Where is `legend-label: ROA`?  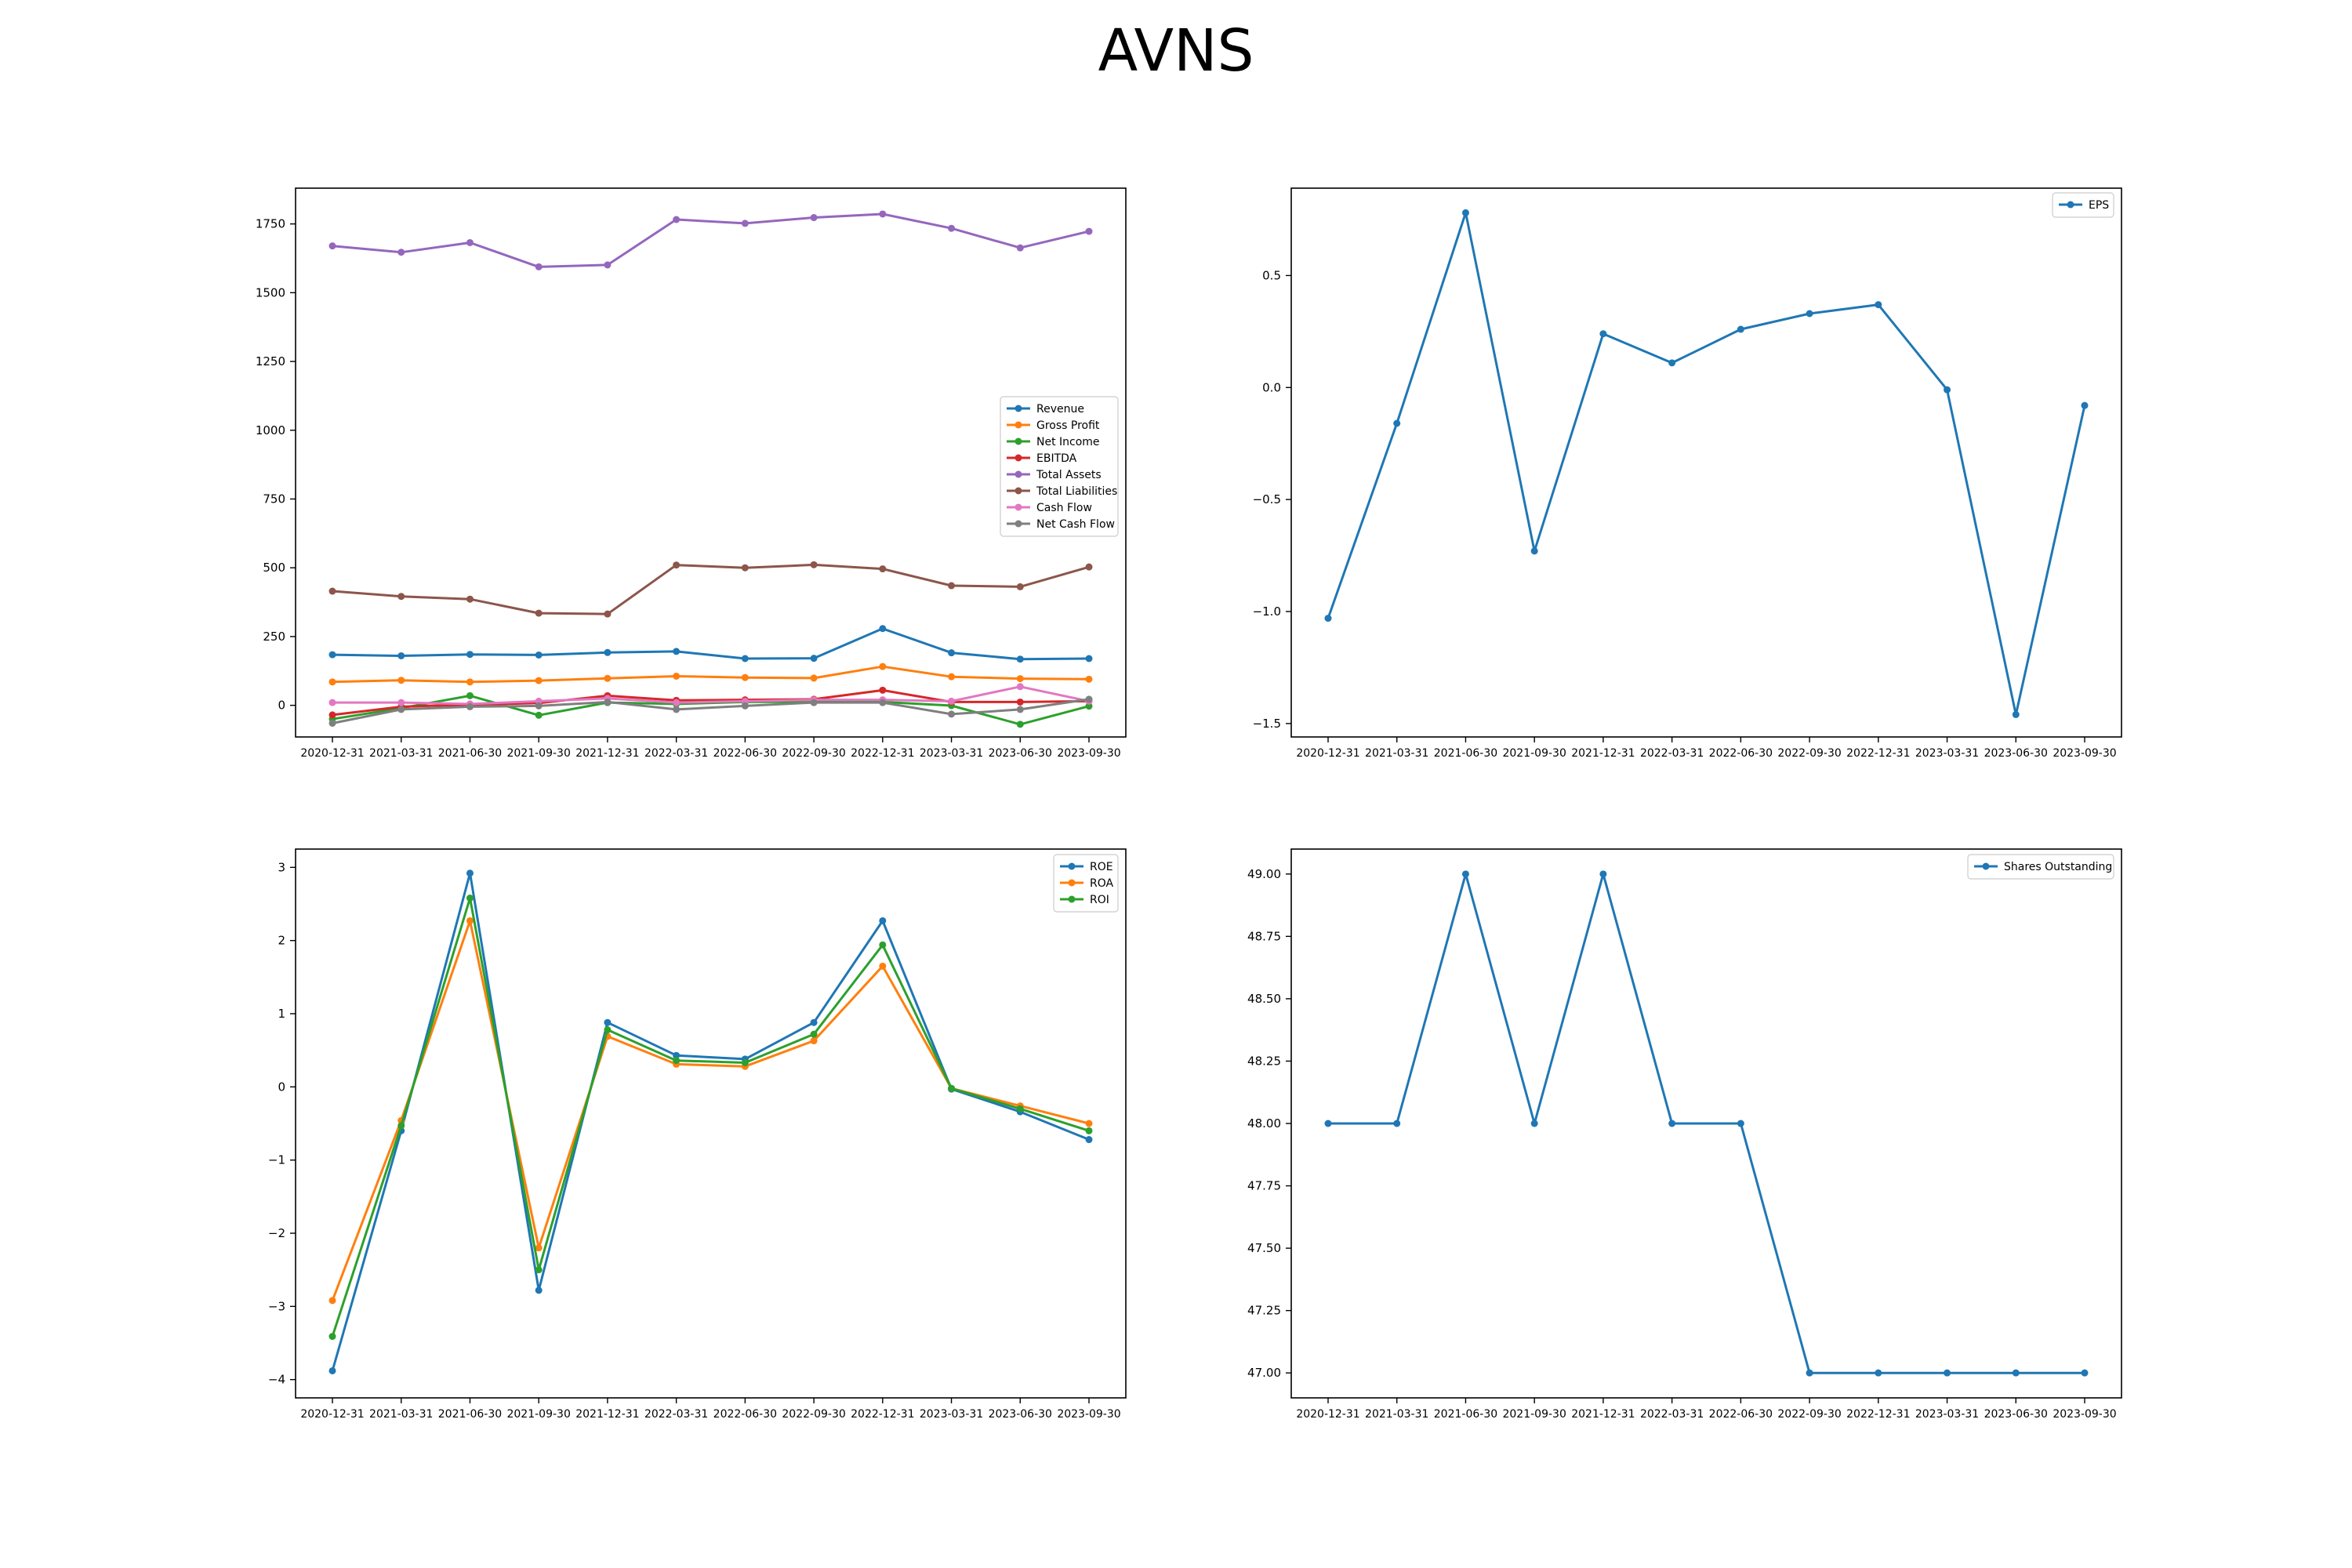 legend-label: ROA is located at coordinates (1102, 883).